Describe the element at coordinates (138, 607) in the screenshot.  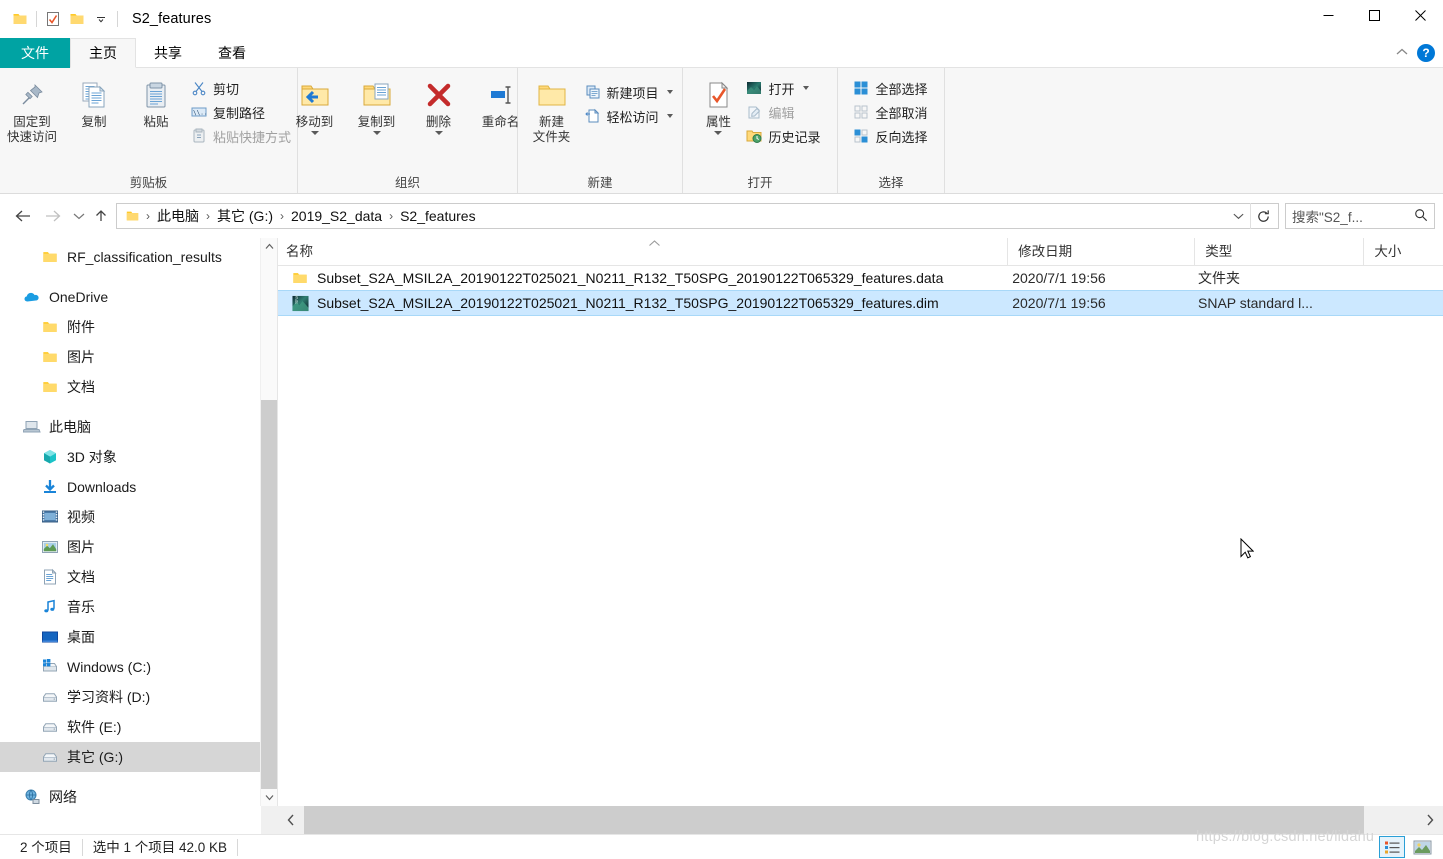
I see `sidebar-item-: 音乐` at that location.